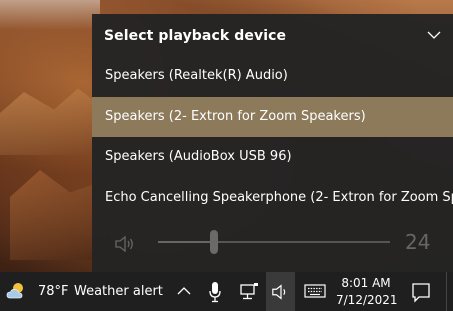  I want to click on volume-slider-thumb, so click(213, 242).